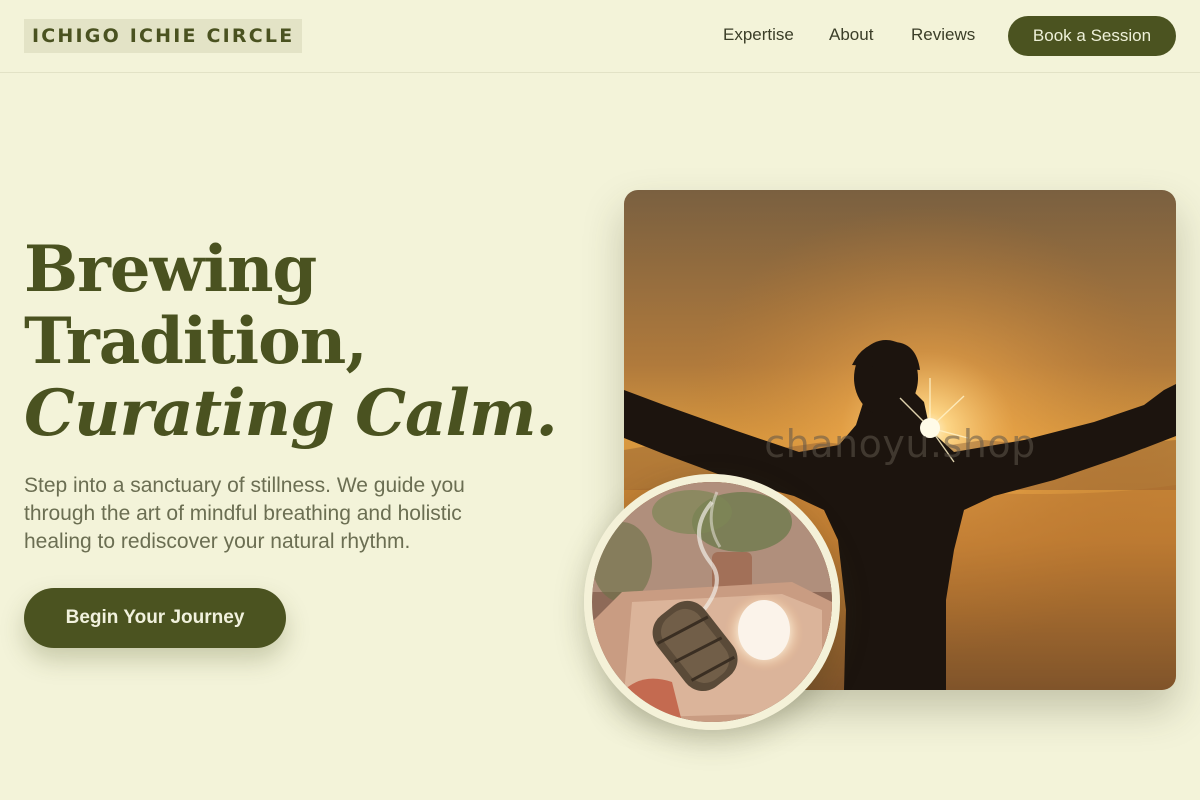 The image size is (1200, 800). I want to click on nav-about: About, so click(851, 35).